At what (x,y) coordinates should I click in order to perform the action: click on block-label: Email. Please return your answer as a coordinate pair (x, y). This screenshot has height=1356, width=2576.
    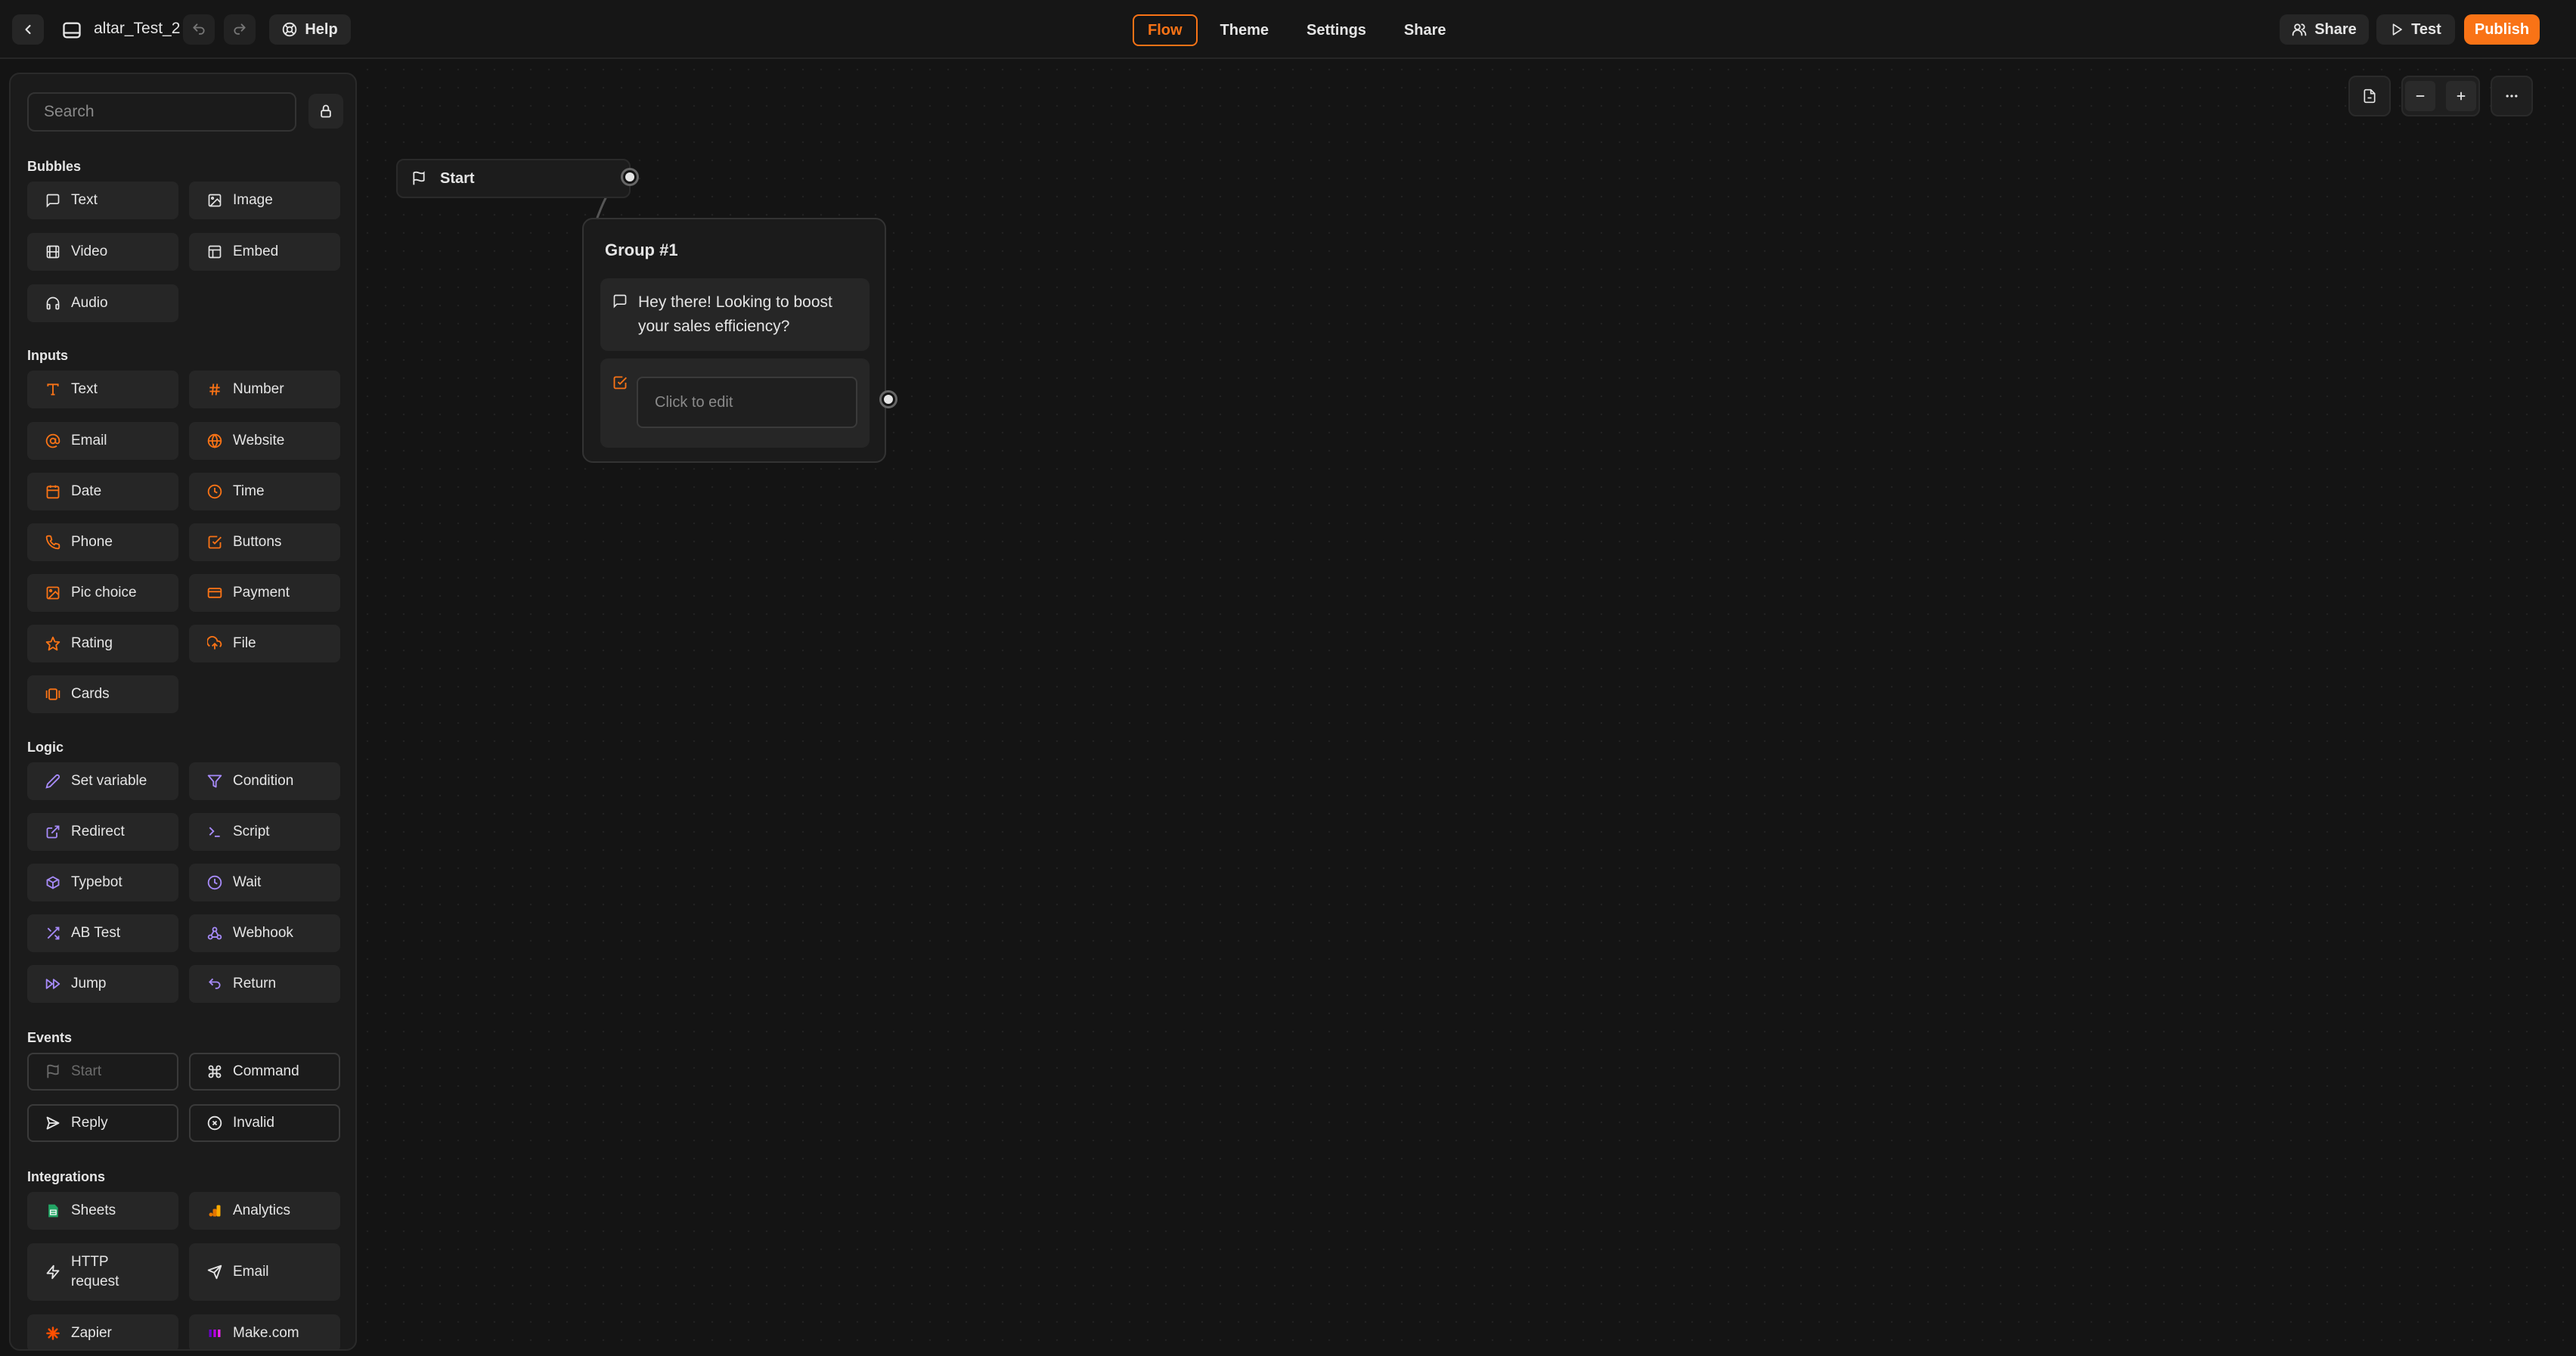
    Looking at the image, I should click on (251, 1272).